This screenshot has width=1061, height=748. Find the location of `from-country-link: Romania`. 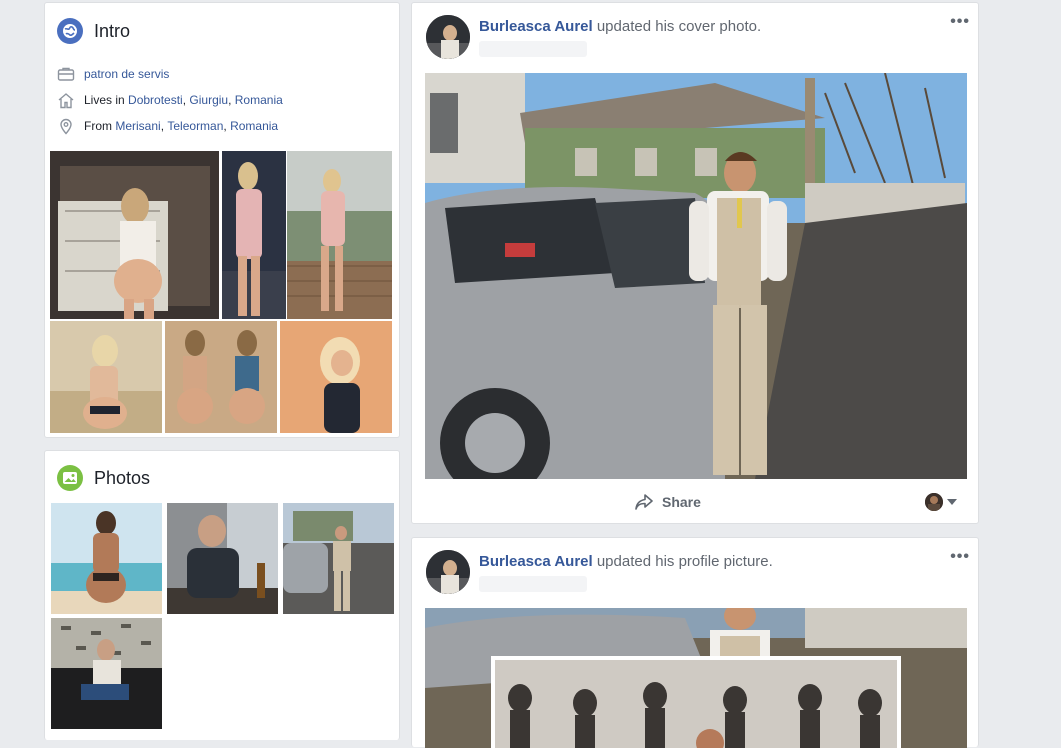

from-country-link: Romania is located at coordinates (254, 126).